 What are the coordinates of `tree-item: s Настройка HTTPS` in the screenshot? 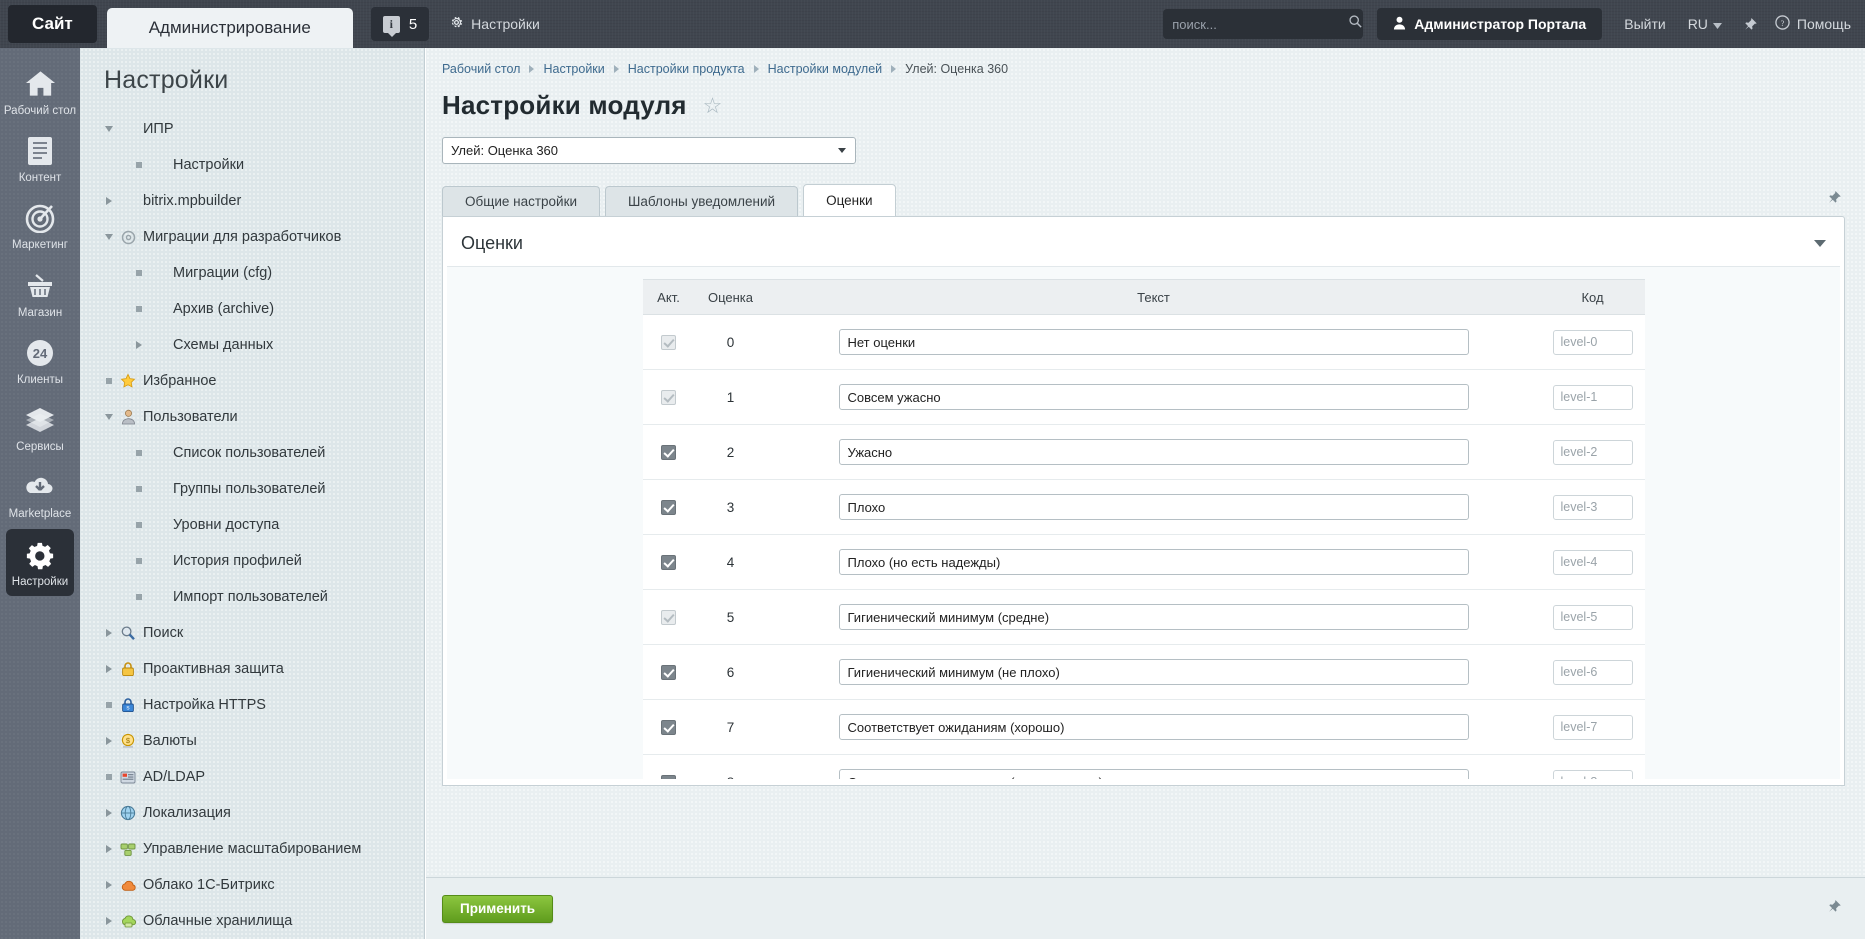 It's located at (260, 705).